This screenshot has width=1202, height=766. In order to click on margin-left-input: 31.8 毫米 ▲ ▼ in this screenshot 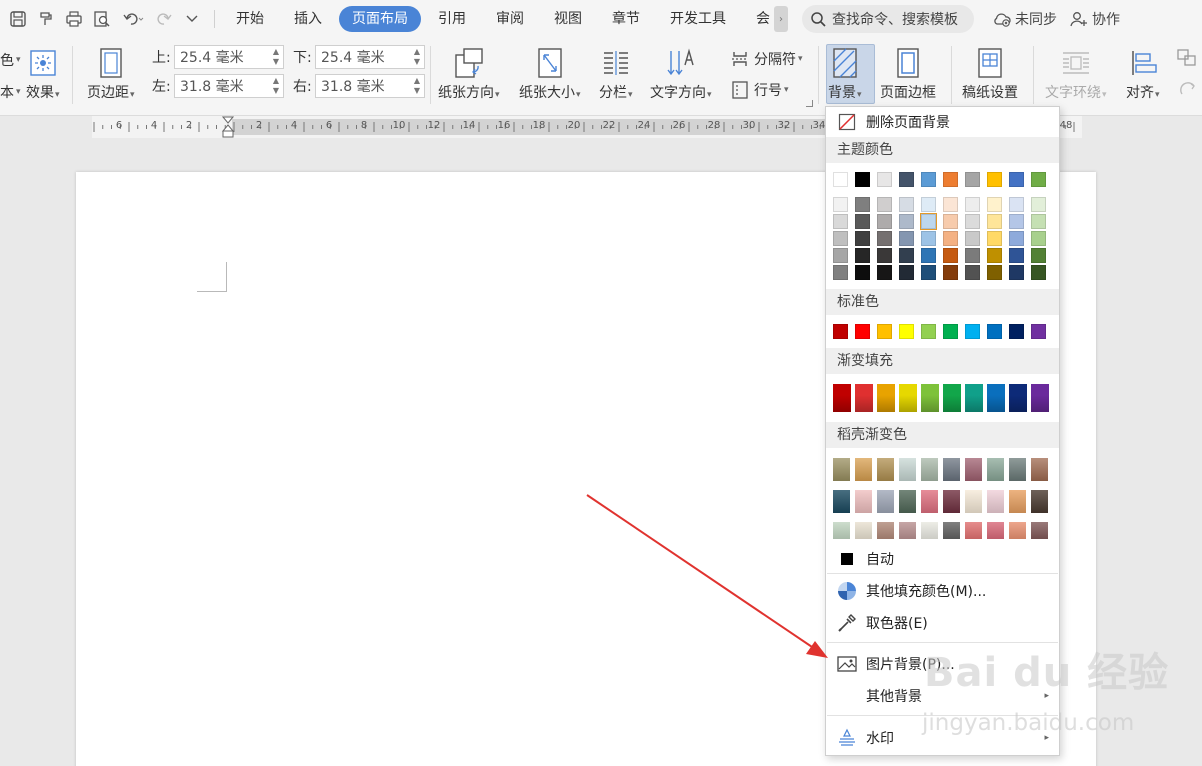, I will do `click(229, 86)`.